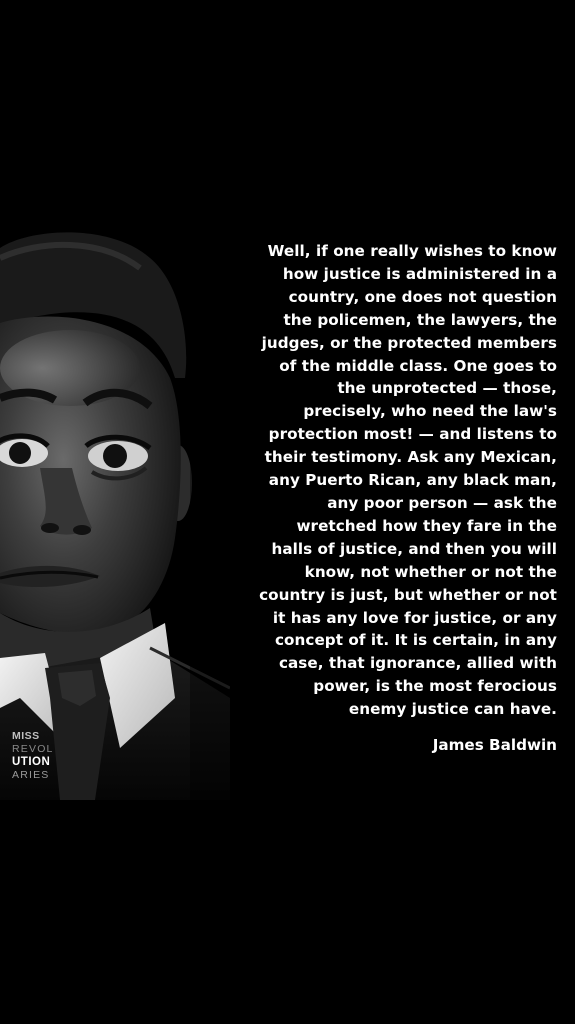  What do you see at coordinates (26, 736) in the screenshot?
I see `logo-line: MISS` at bounding box center [26, 736].